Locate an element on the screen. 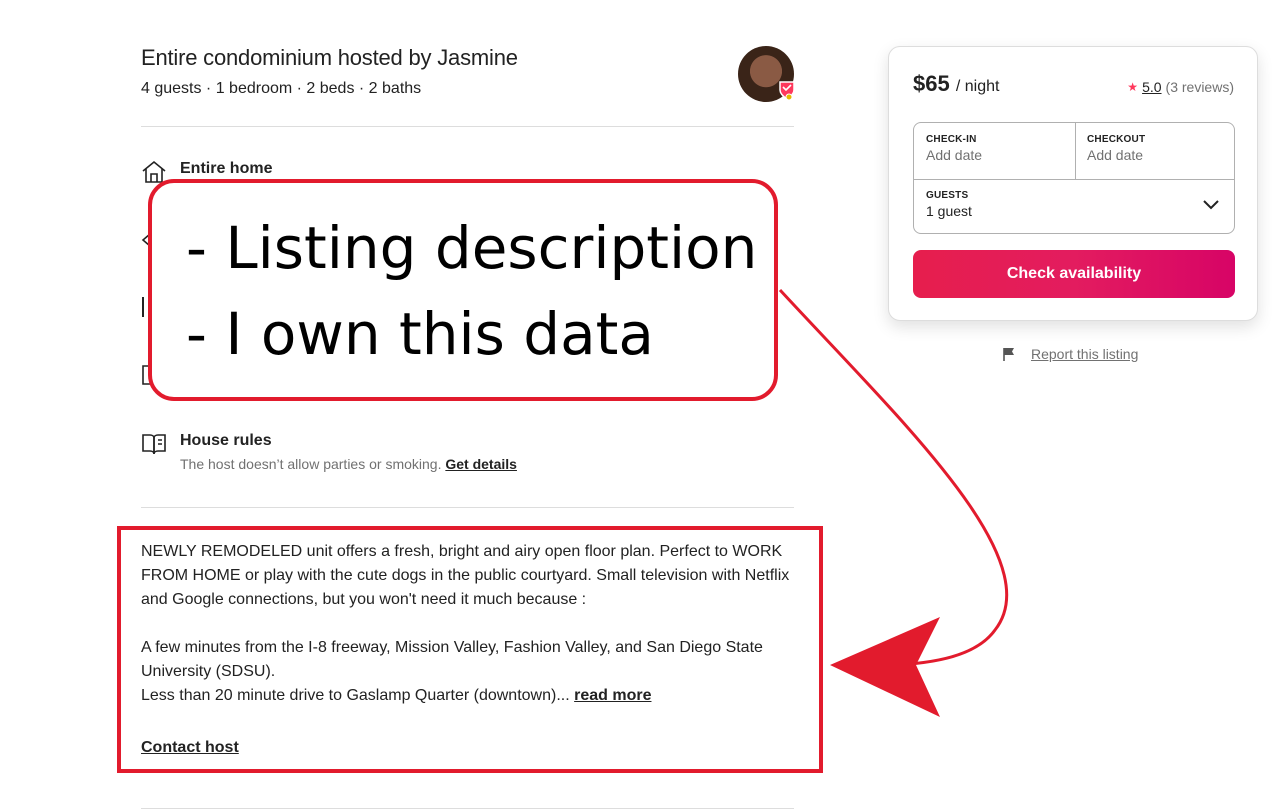 Image resolution: width=1279 pixels, height=811 pixels. highlight-title: House rules is located at coordinates (226, 440).